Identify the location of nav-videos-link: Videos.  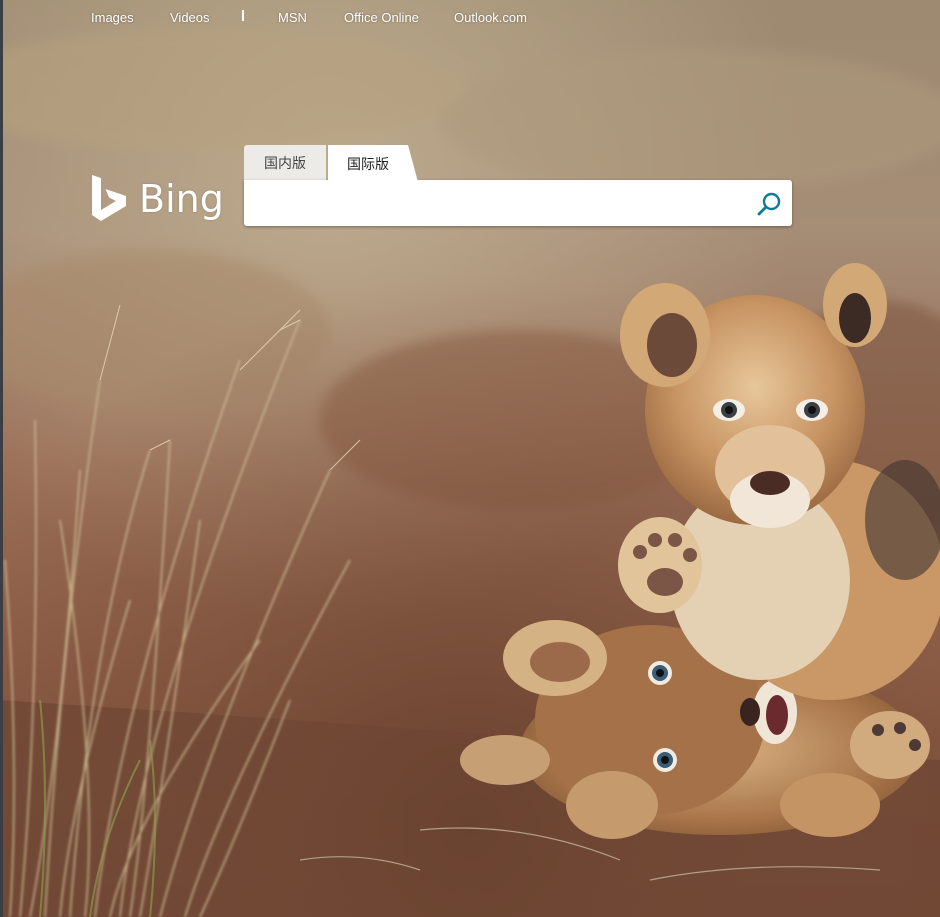
(190, 17).